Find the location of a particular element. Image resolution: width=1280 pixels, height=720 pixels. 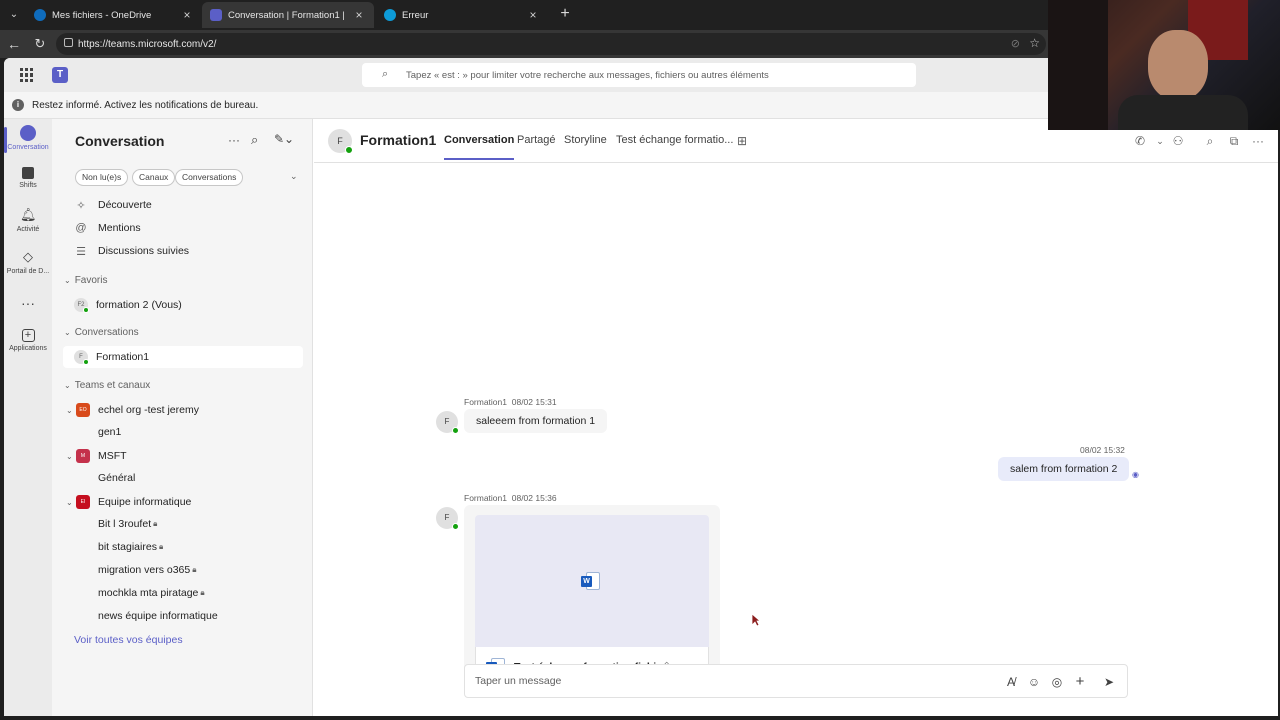

team-equipe-informatique: ⌄ EI Equipe informatique is located at coordinates (128, 502).